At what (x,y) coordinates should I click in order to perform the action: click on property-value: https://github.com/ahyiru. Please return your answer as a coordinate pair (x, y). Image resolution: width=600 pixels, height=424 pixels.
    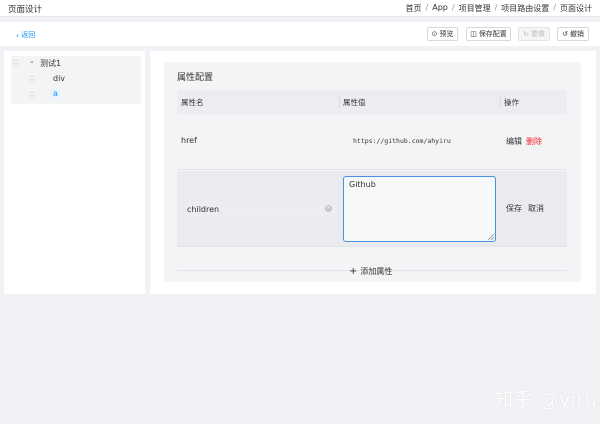
    Looking at the image, I should click on (402, 141).